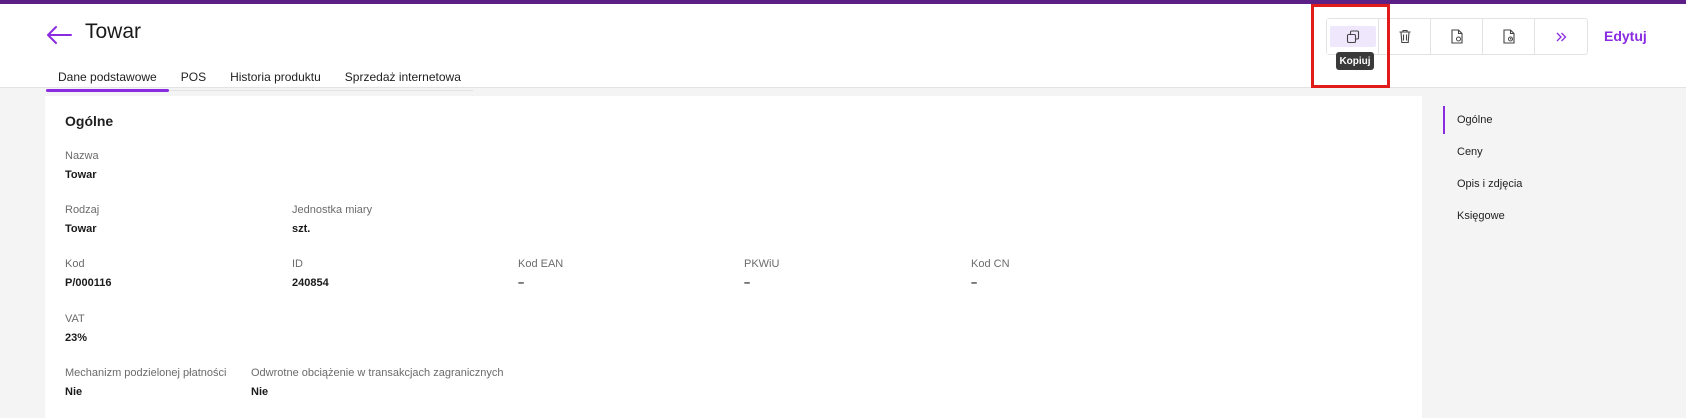 The image size is (1686, 418). I want to click on field-kod-ean: Kod EAN –, so click(540, 273).